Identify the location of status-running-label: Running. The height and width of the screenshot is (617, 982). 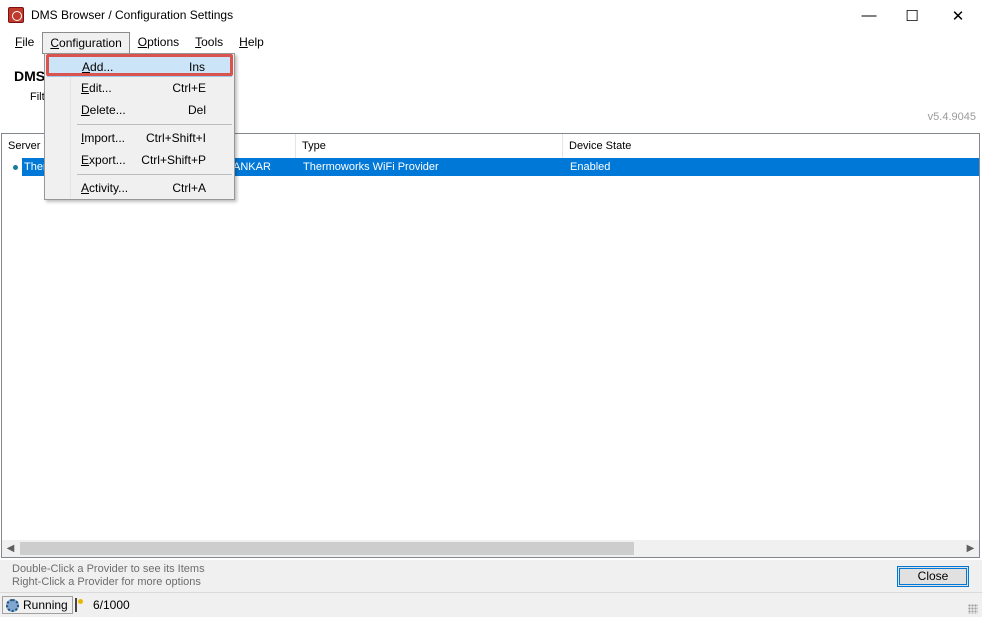
(45, 605).